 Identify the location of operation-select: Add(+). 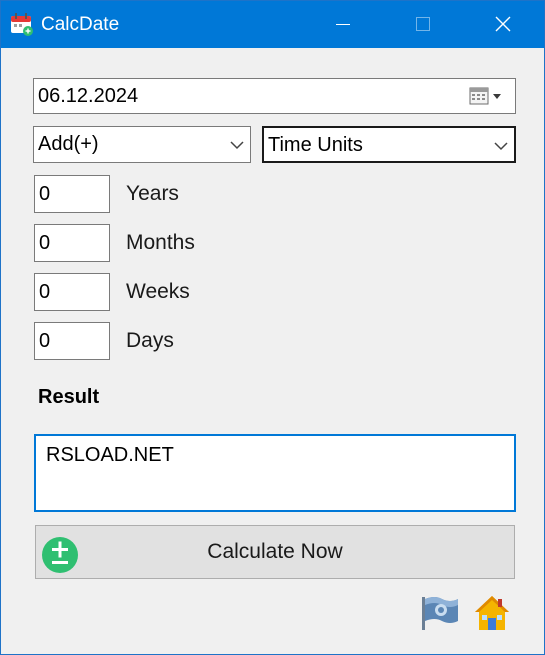
(142, 144).